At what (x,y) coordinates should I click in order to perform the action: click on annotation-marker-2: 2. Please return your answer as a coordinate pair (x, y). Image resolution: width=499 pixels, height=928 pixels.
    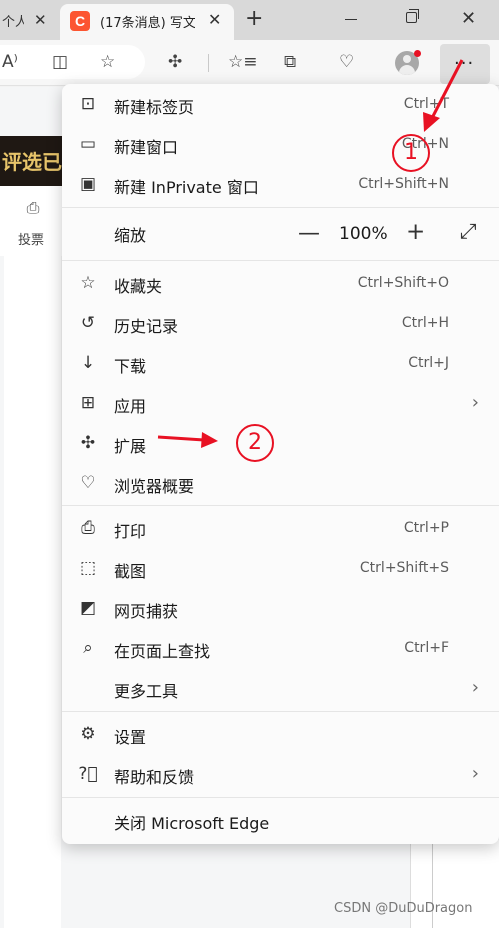
    Looking at the image, I should click on (255, 443).